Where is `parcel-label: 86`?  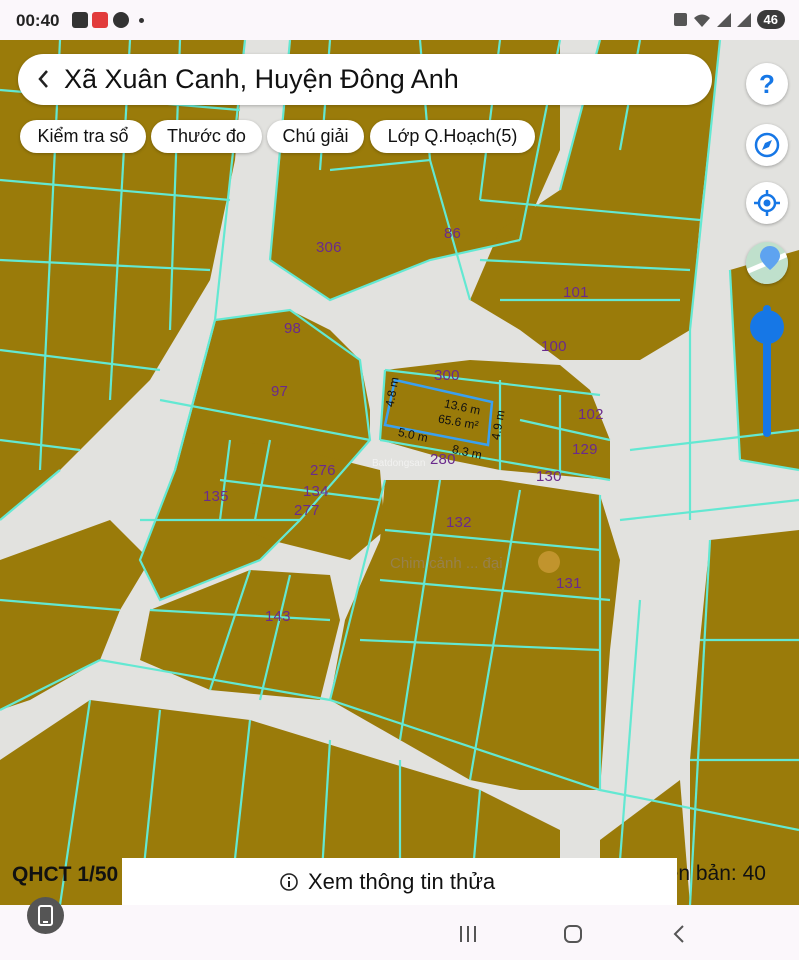
parcel-label: 86 is located at coordinates (452, 233).